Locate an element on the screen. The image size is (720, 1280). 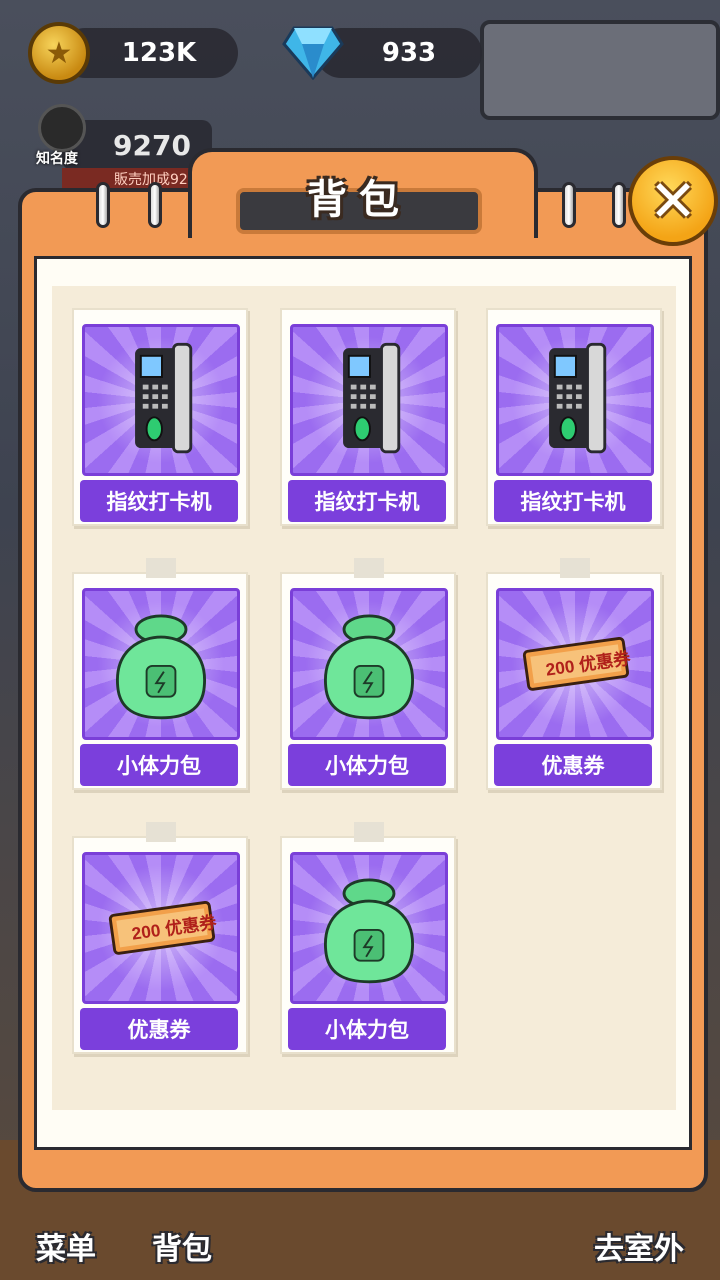
close-button: ✕ is located at coordinates (673, 201).